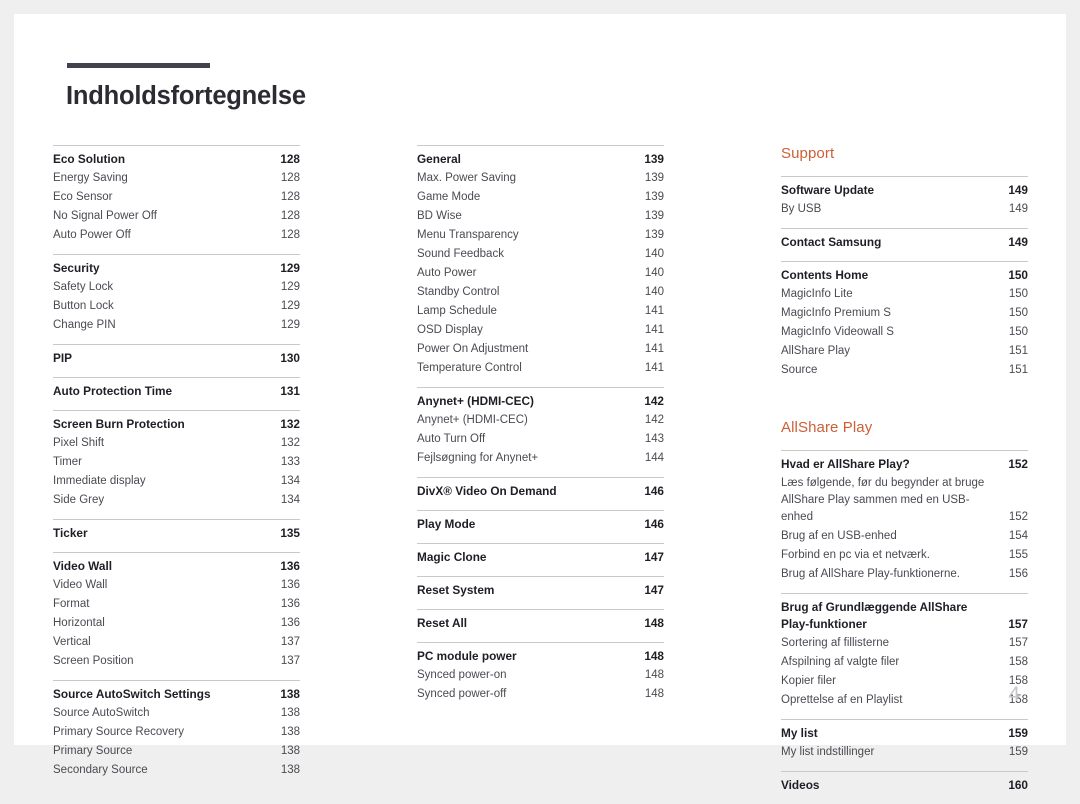 The height and width of the screenshot is (804, 1080). Describe the element at coordinates (540, 656) in the screenshot. I see `toc-section-heading: PC module power 148` at that location.